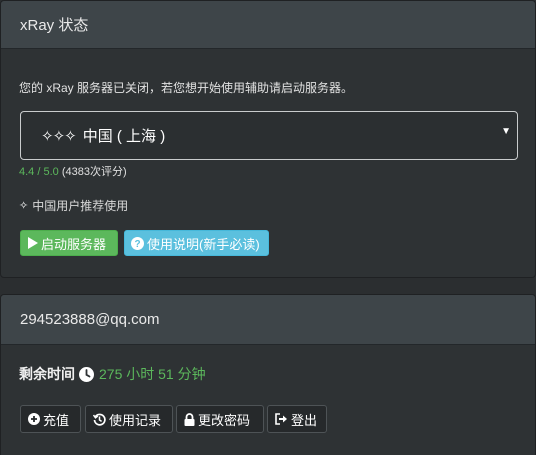  What do you see at coordinates (47, 374) in the screenshot?
I see `remaining-time-label: 剩余时间` at bounding box center [47, 374].